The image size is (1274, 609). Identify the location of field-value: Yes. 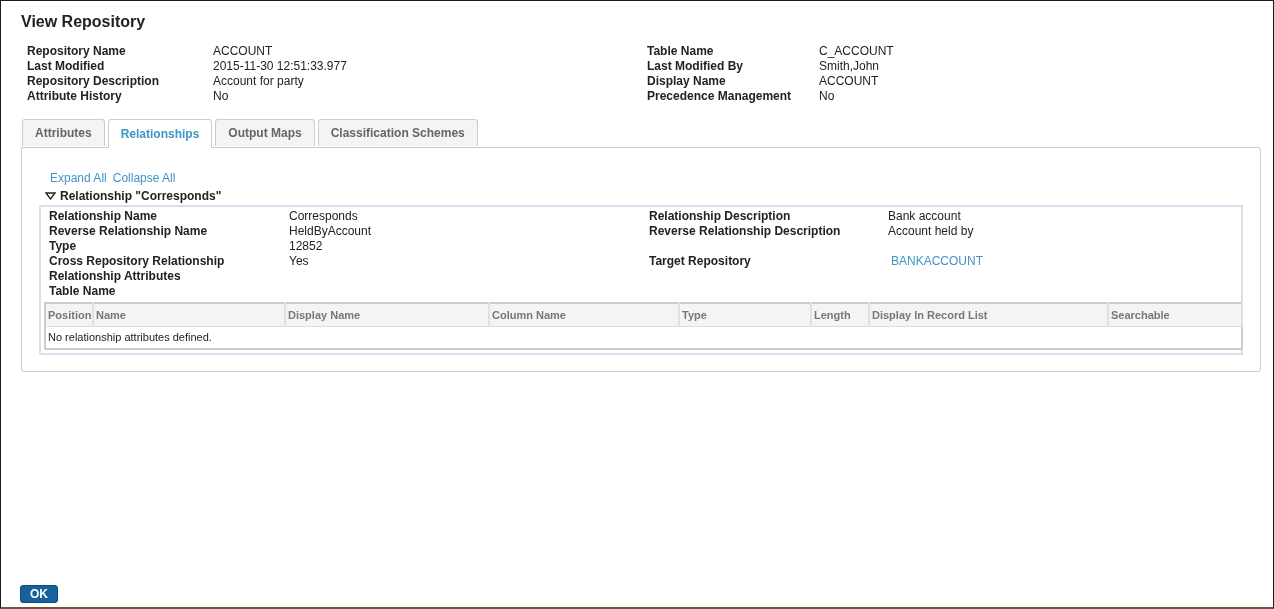
(299, 261).